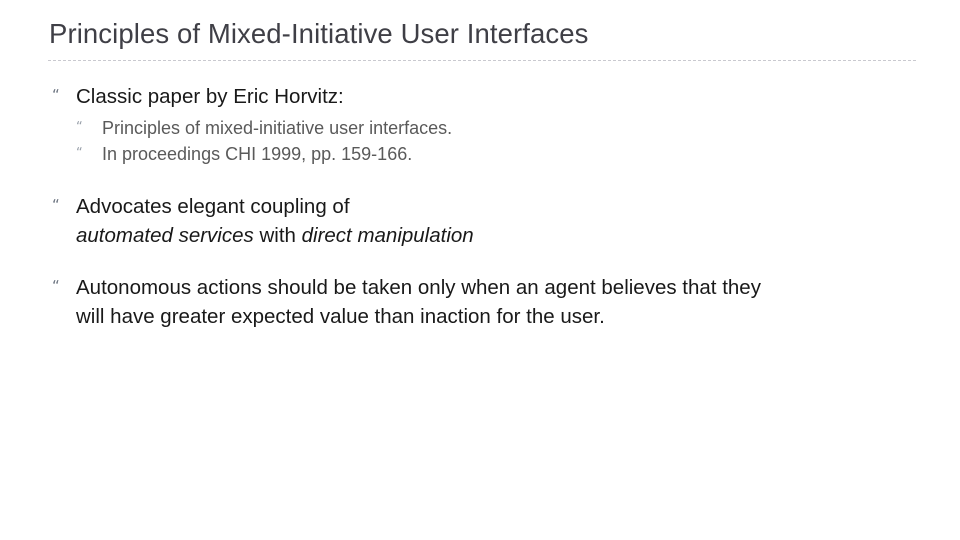  What do you see at coordinates (165, 235) in the screenshot?
I see `bullet-item-2-emphasis-1: automated services` at bounding box center [165, 235].